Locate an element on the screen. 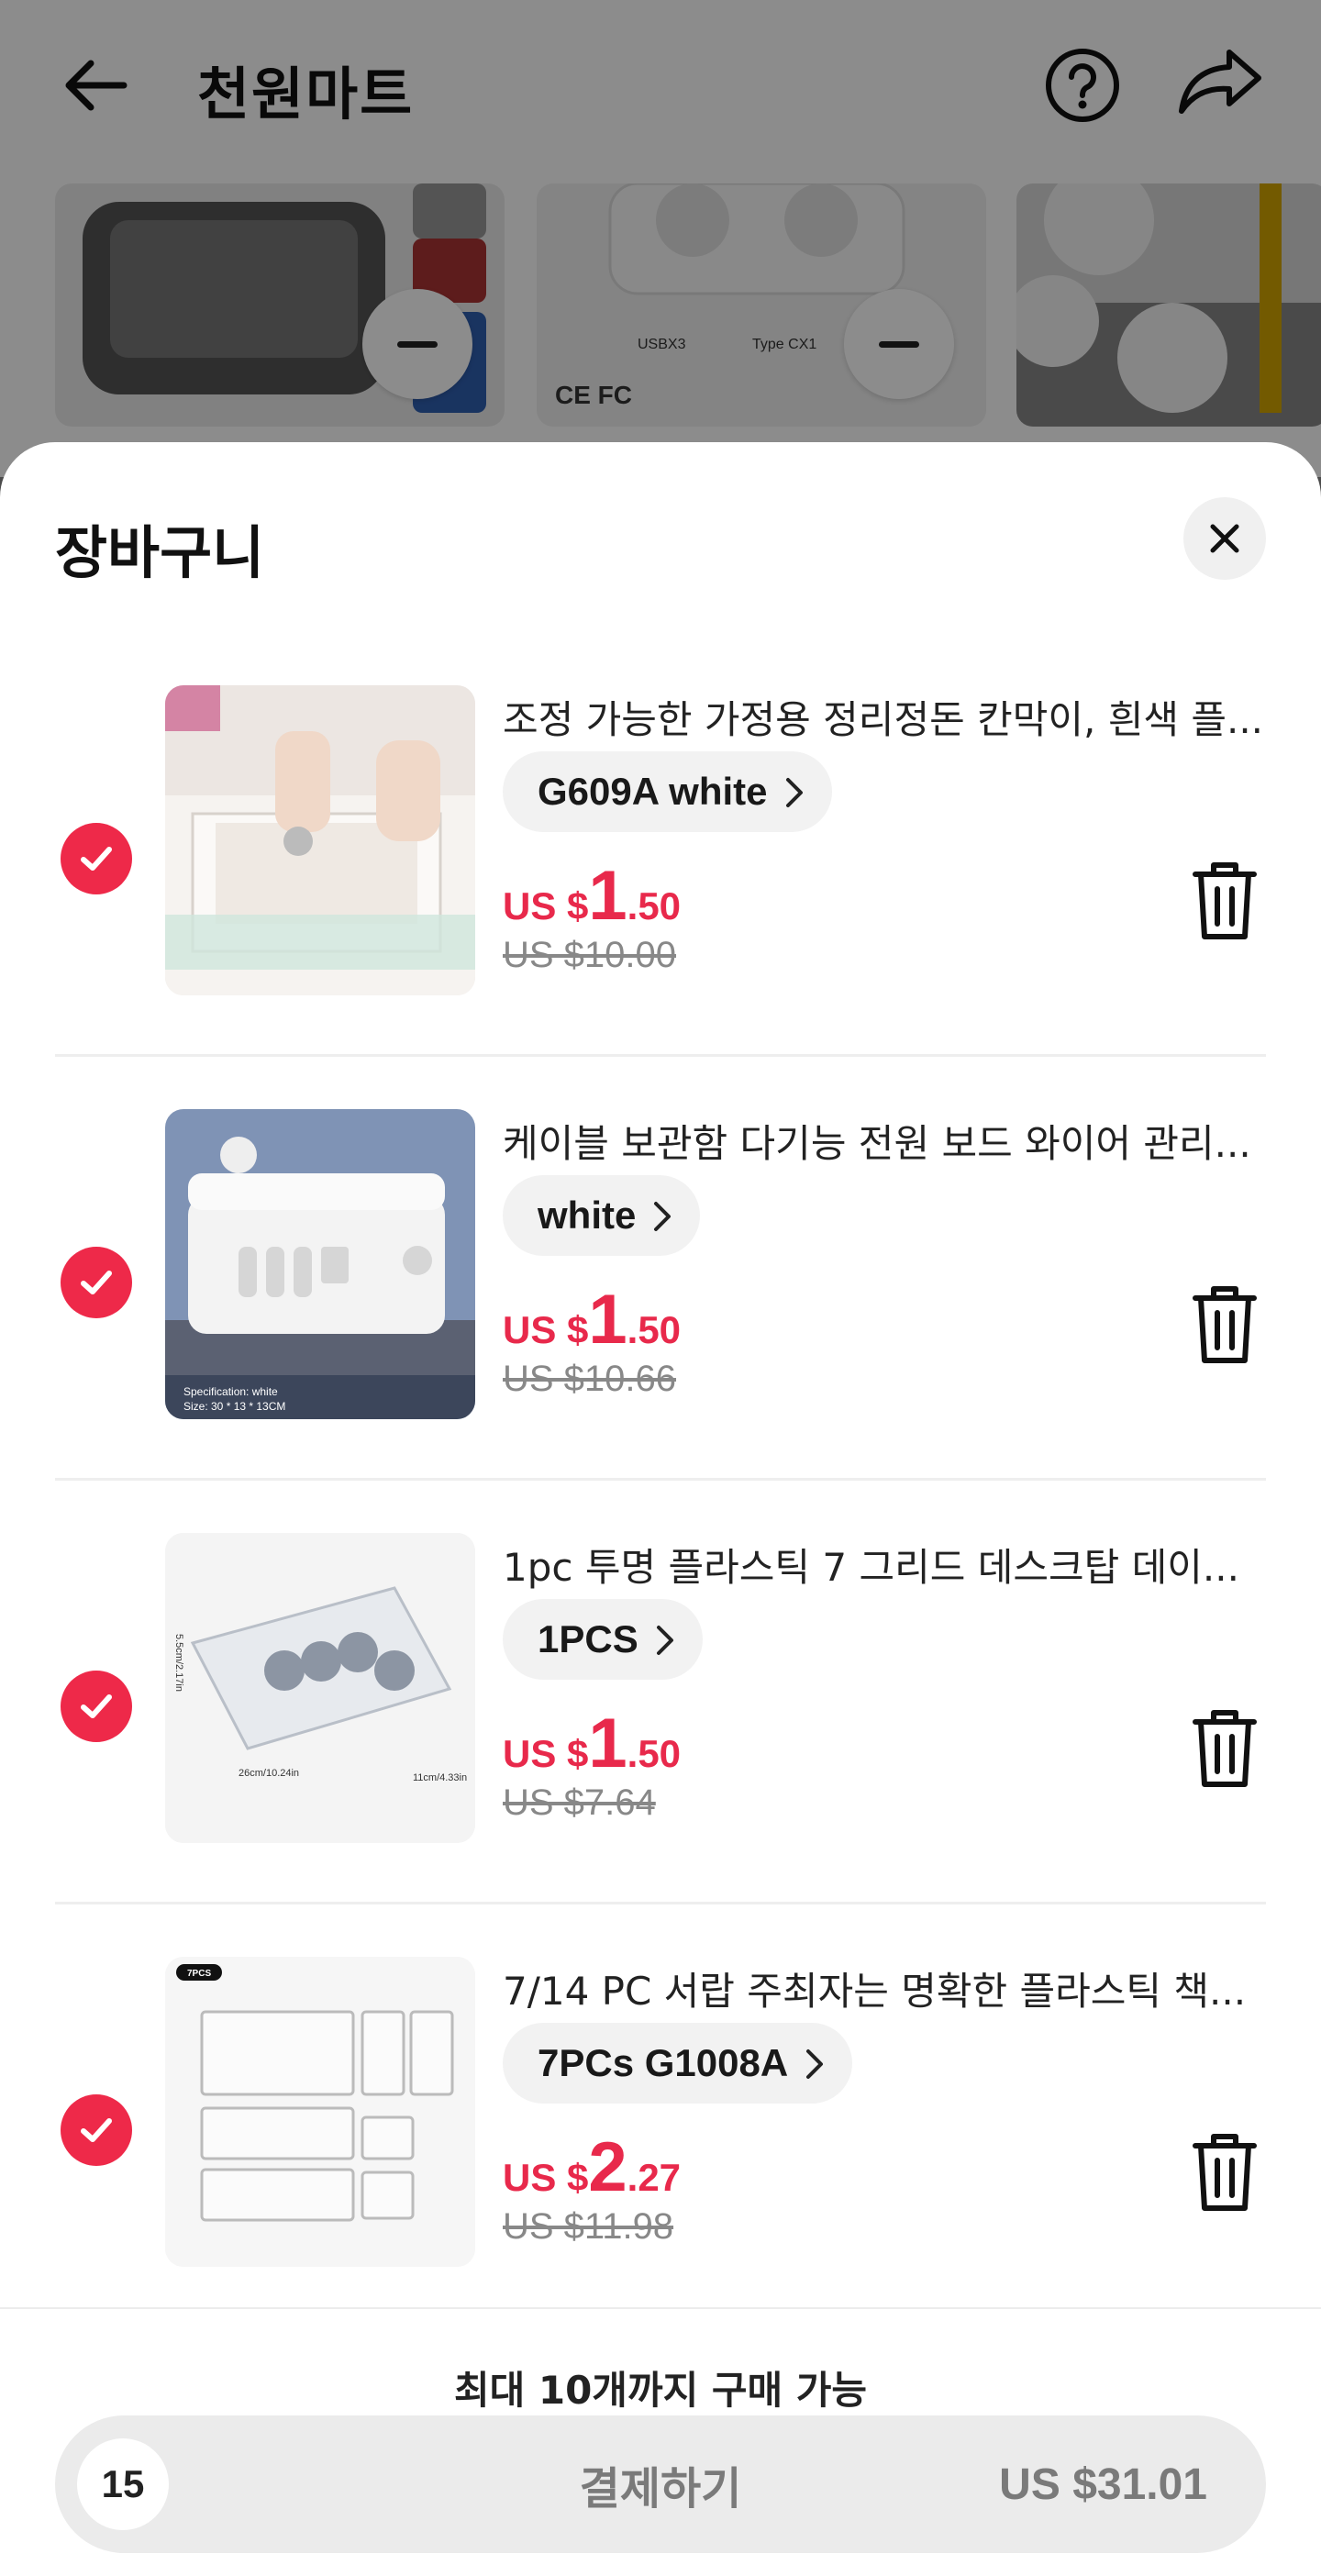  sale-price: US $2.27 is located at coordinates (592, 2167).